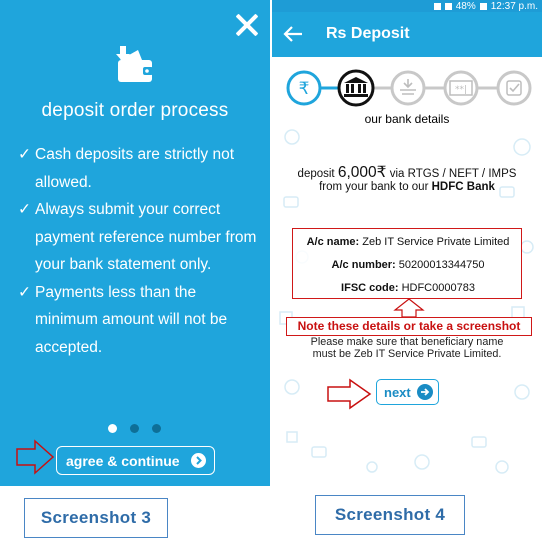 This screenshot has height=550, width=542. What do you see at coordinates (368, 33) in the screenshot?
I see `screen-title: Rs Deposit` at bounding box center [368, 33].